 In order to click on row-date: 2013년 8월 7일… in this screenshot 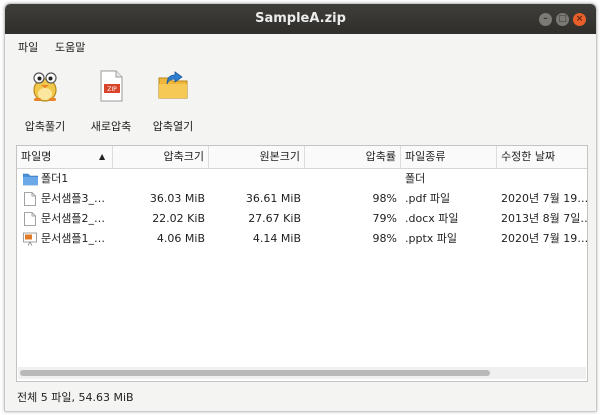, I will do `click(544, 218)`.